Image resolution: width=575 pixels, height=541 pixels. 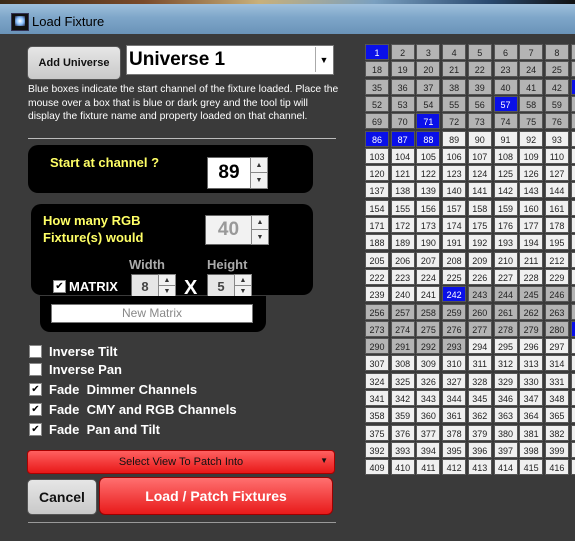 I want to click on channel-cell: 262, so click(x=531, y=311).